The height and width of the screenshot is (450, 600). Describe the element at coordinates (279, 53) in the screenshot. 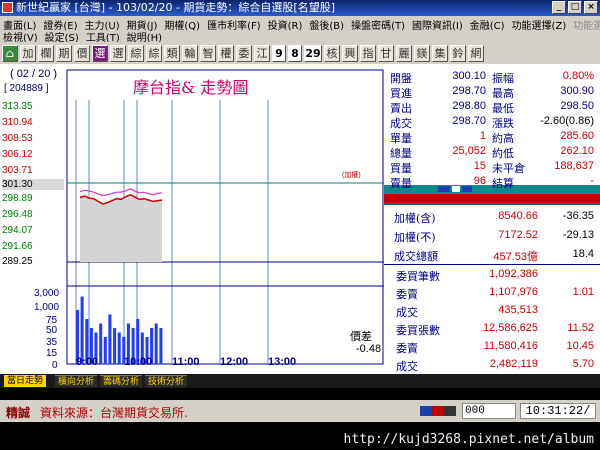

I see `toolbar-button-9: 9` at that location.